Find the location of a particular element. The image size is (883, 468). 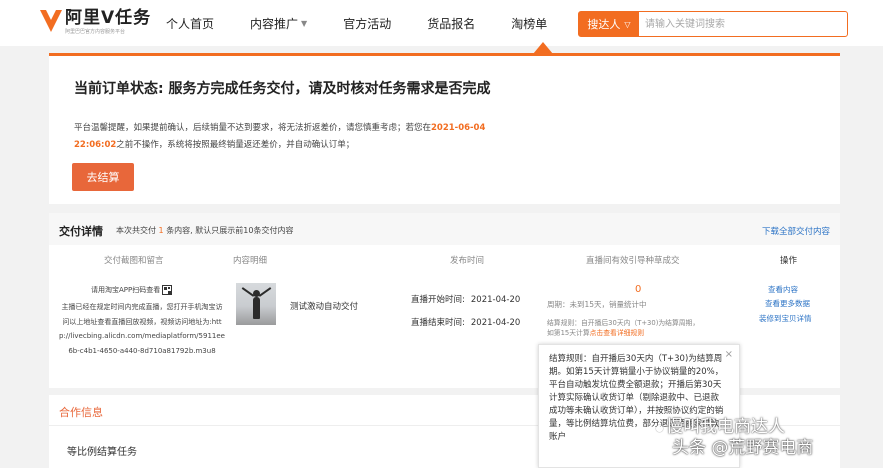

logo-subtitle: 阿里巴巴官方内容服务平台 is located at coordinates (95, 32).